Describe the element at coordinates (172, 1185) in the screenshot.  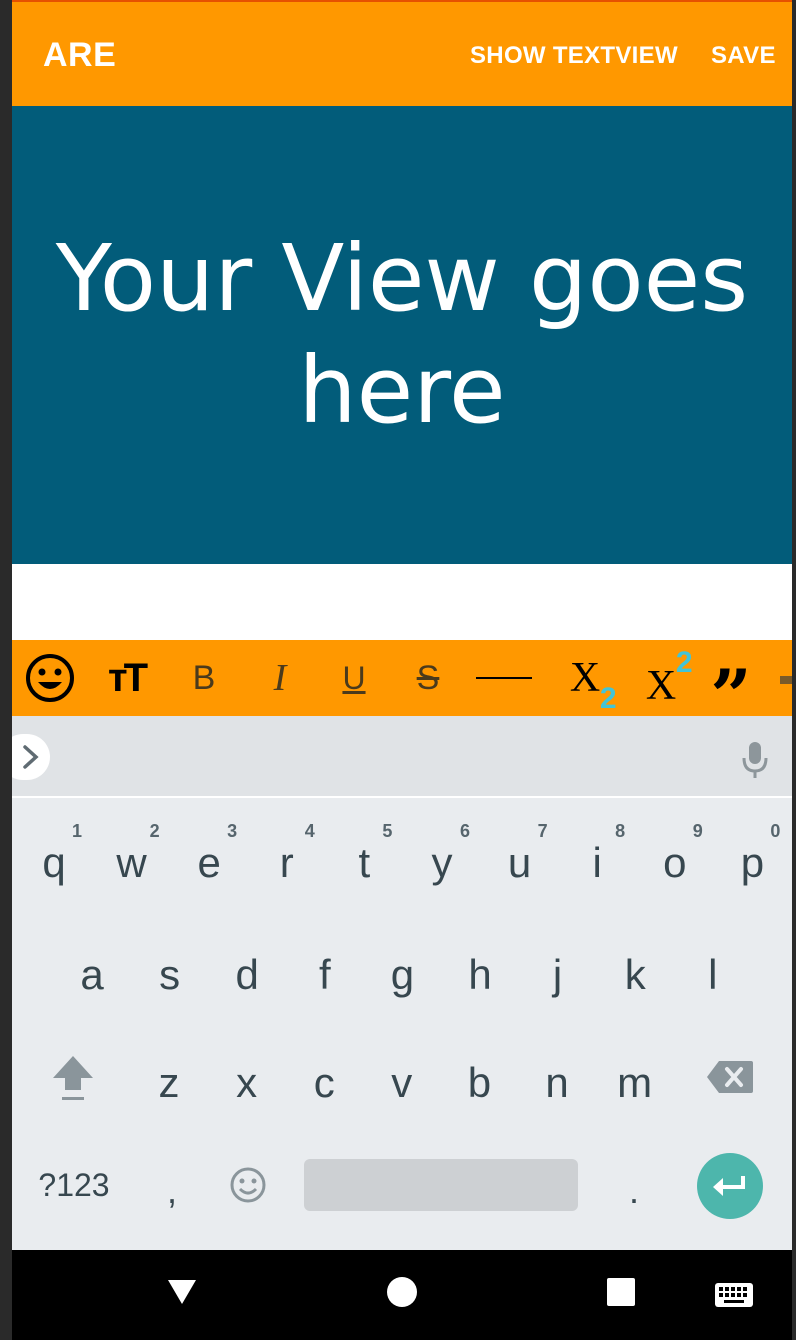
I see `comma-key: ,` at that location.